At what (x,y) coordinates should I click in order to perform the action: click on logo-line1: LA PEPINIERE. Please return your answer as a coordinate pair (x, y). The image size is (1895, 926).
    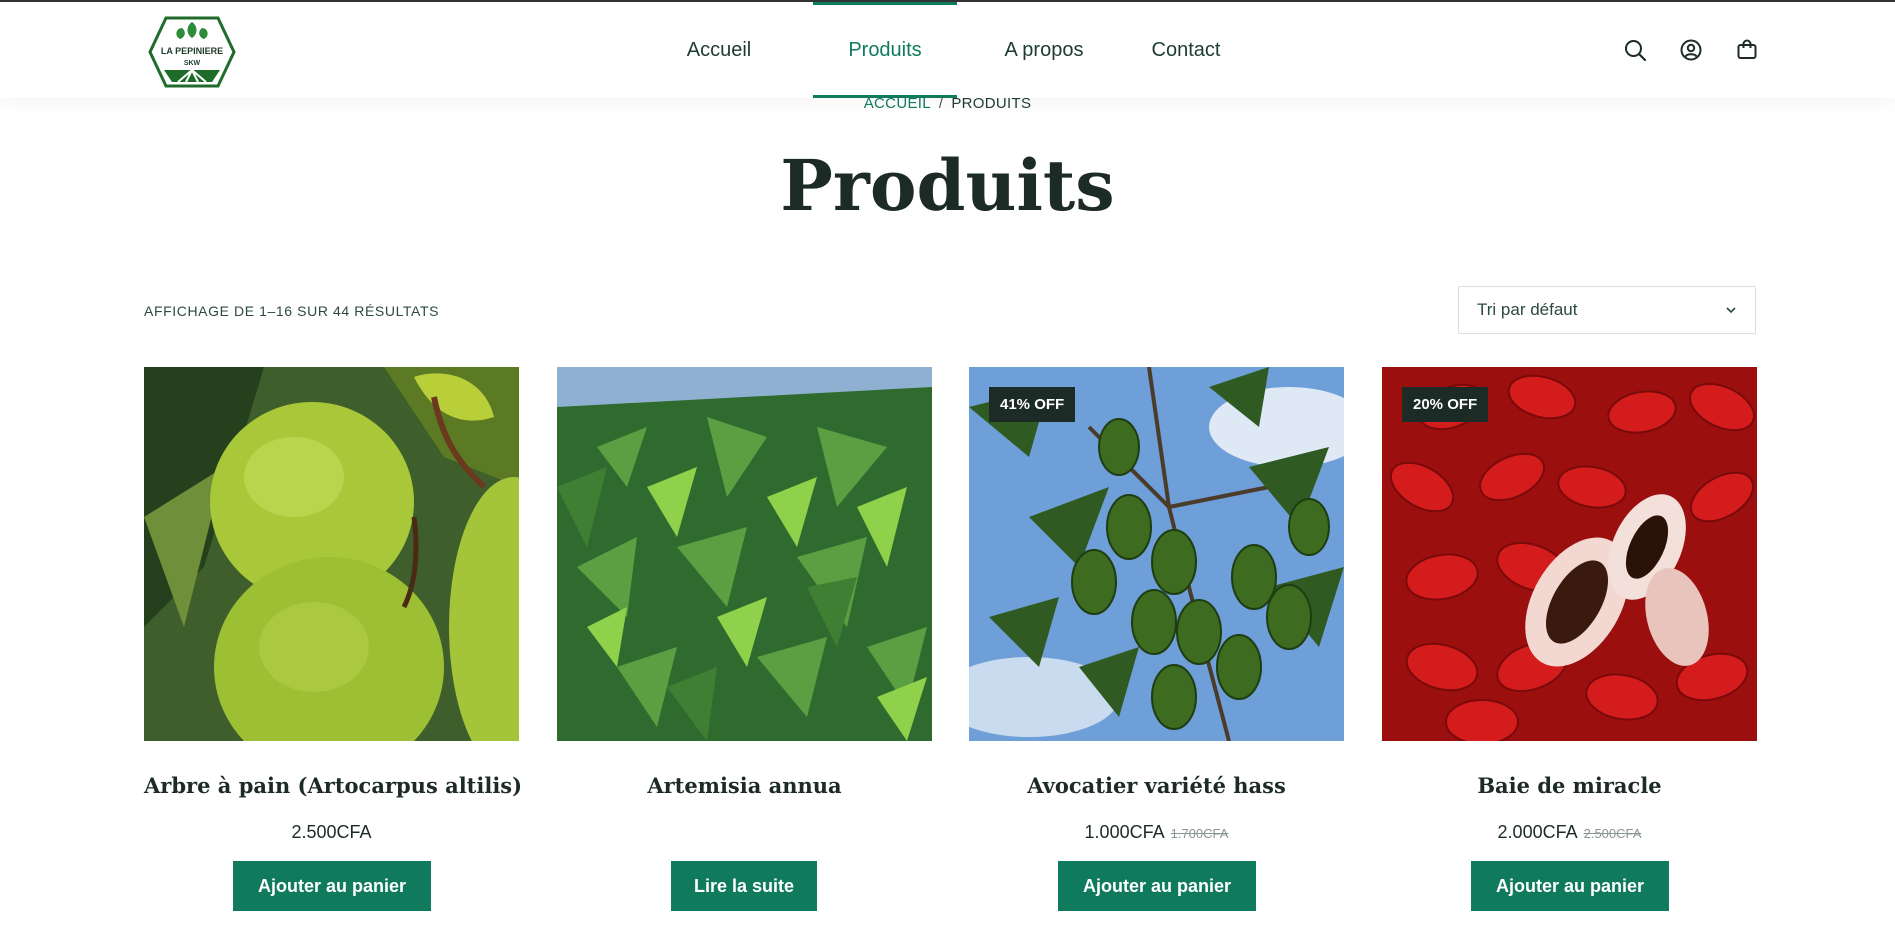
    Looking at the image, I should click on (192, 51).